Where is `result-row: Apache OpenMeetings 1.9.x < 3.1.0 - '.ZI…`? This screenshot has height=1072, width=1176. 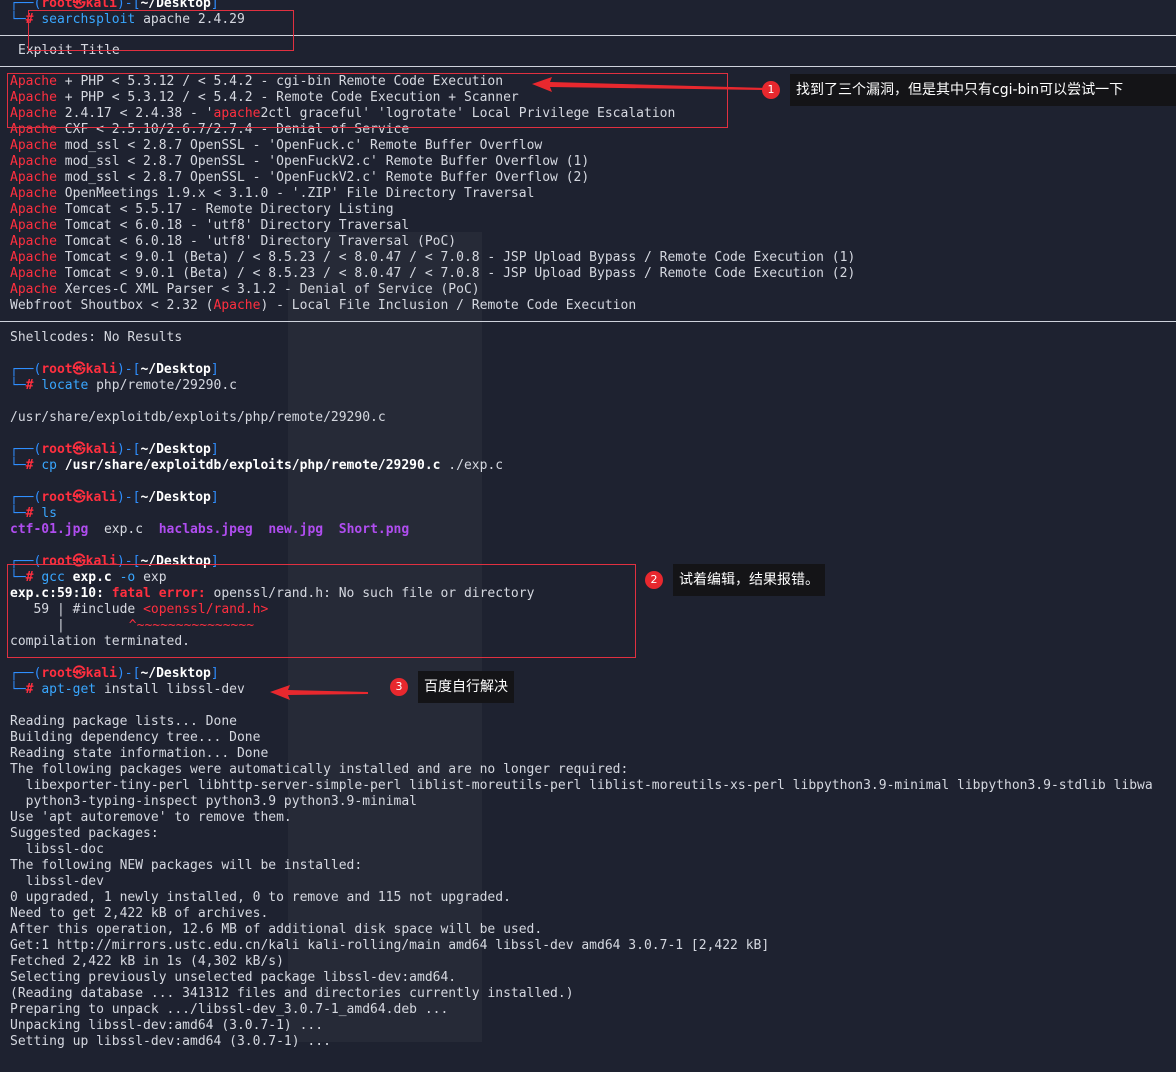 result-row: Apache OpenMeetings 1.9.x < 3.1.0 - '.ZI… is located at coordinates (272, 193).